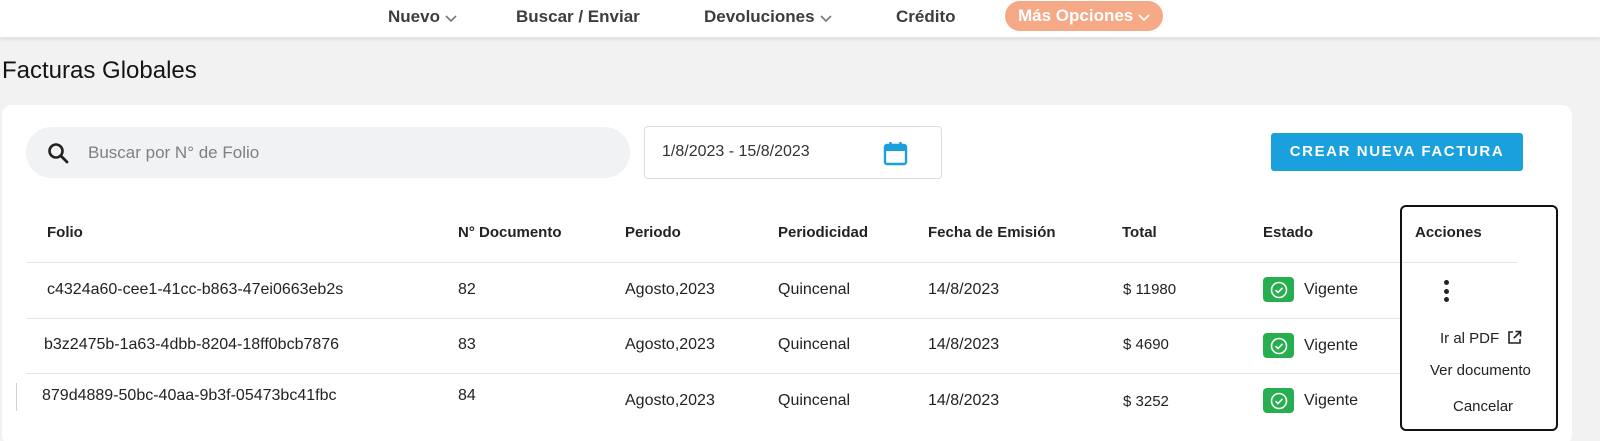 The height and width of the screenshot is (441, 1600). Describe the element at coordinates (1139, 232) in the screenshot. I see `column-header-total: Total` at that location.